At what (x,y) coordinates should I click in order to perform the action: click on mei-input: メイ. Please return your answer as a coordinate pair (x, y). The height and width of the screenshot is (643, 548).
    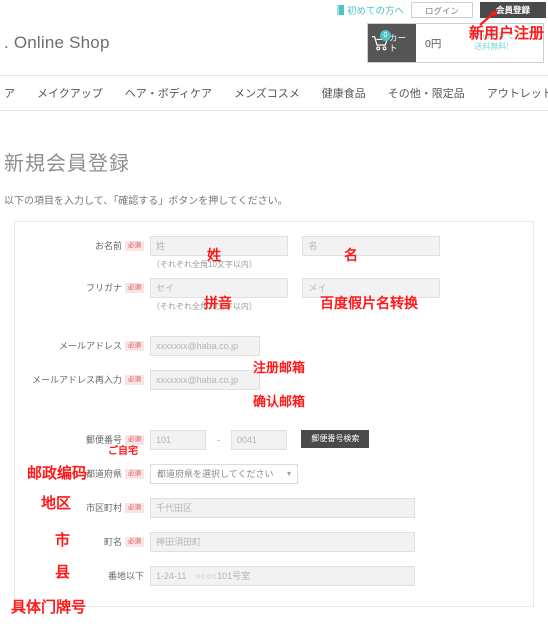
    Looking at the image, I should click on (371, 288).